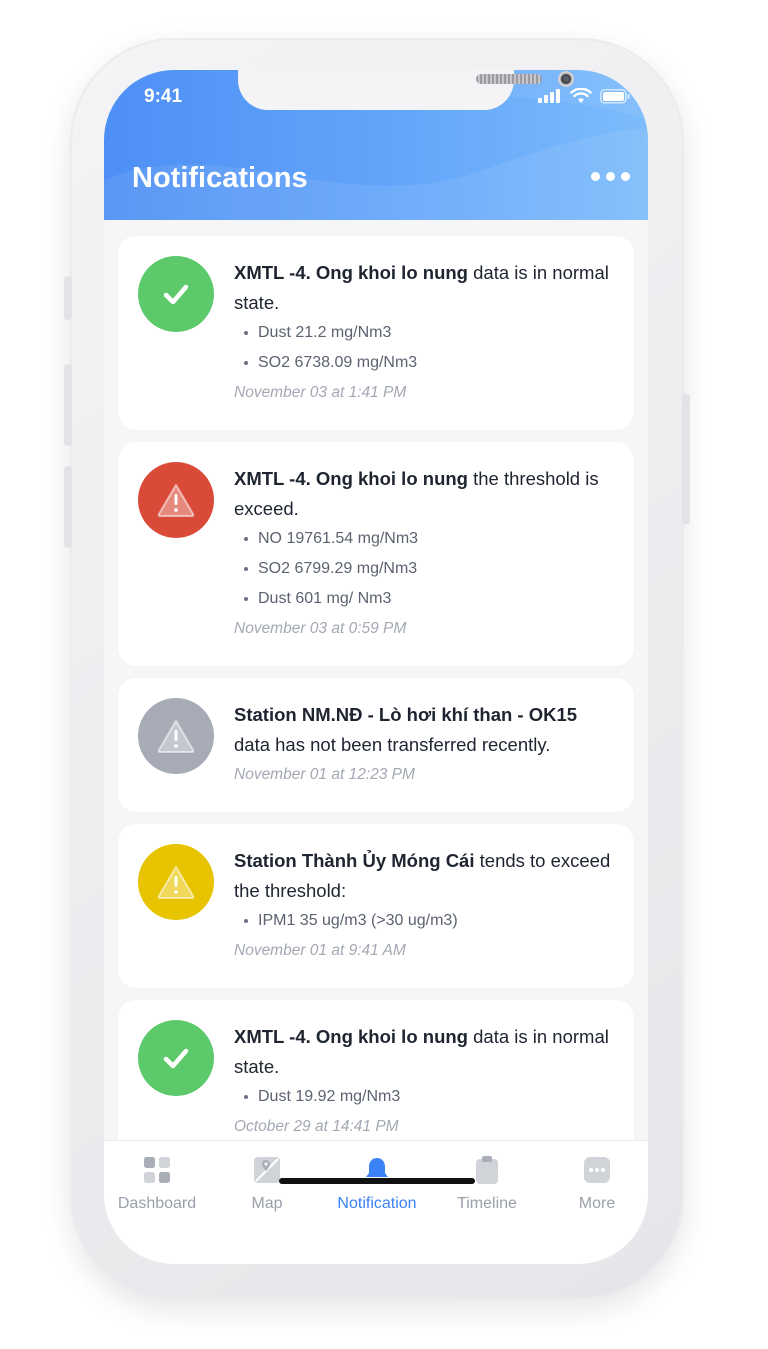 This screenshot has height=1349, width=768. I want to click on measurement-item: Dust 19.92 mg/Nm3, so click(426, 1097).